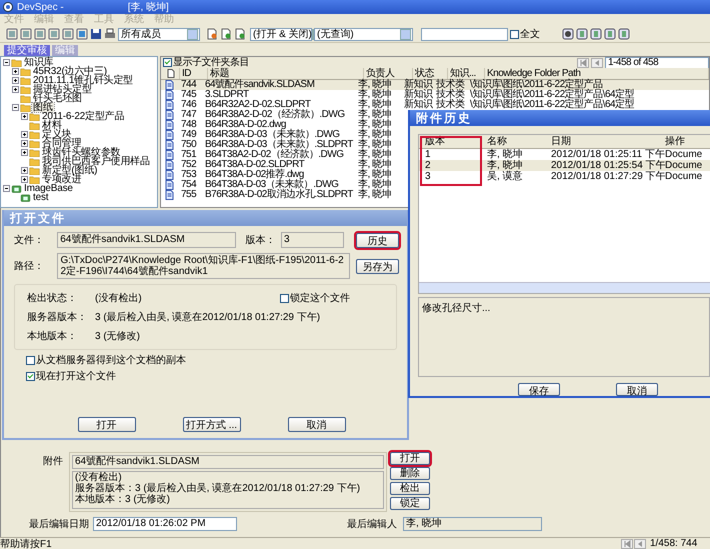 The width and height of the screenshot is (710, 549). What do you see at coordinates (428, 165) in the screenshot?
I see `table-cell-text: 2` at bounding box center [428, 165].